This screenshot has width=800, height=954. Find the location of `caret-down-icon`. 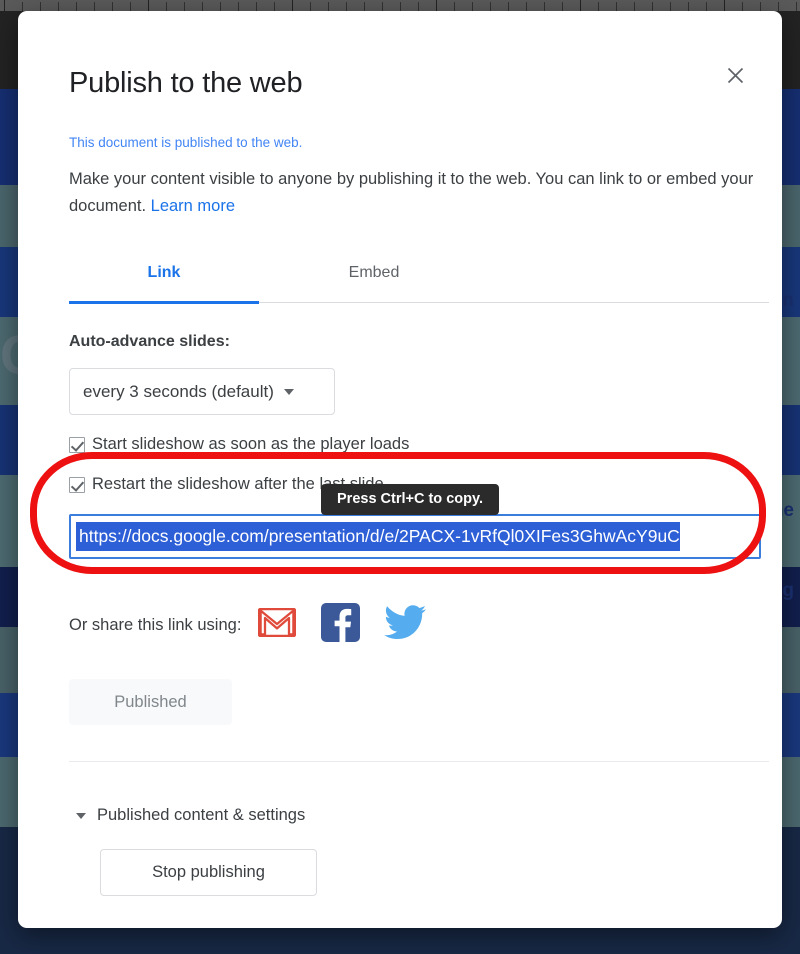

caret-down-icon is located at coordinates (81, 815).